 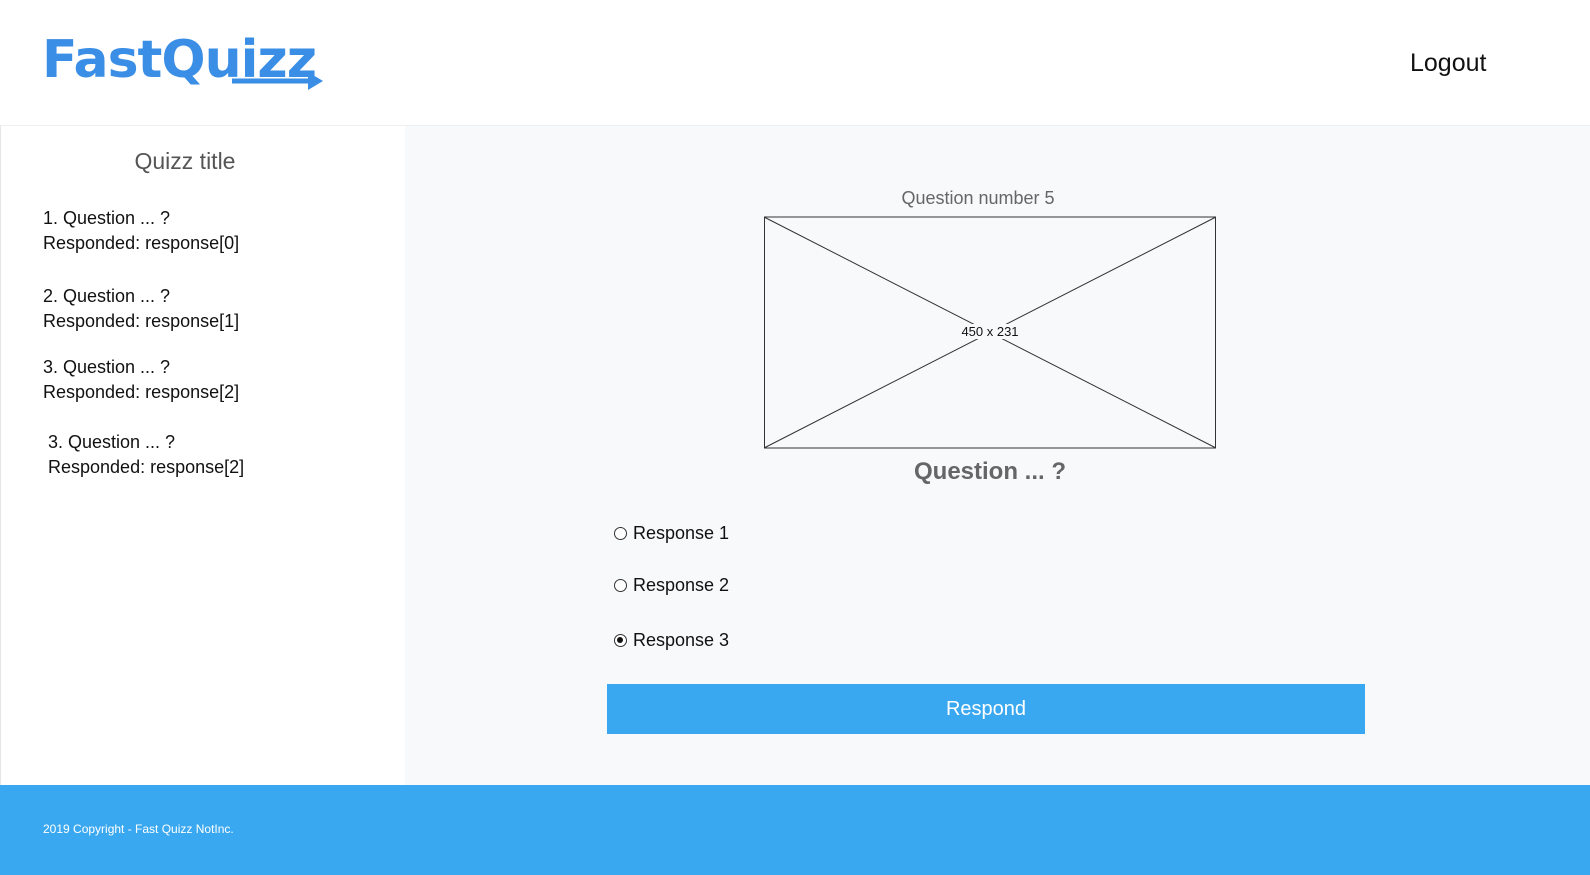 I want to click on sidebar-question-item: 1. Question ... ? Responded: response[0], so click(x=141, y=231).